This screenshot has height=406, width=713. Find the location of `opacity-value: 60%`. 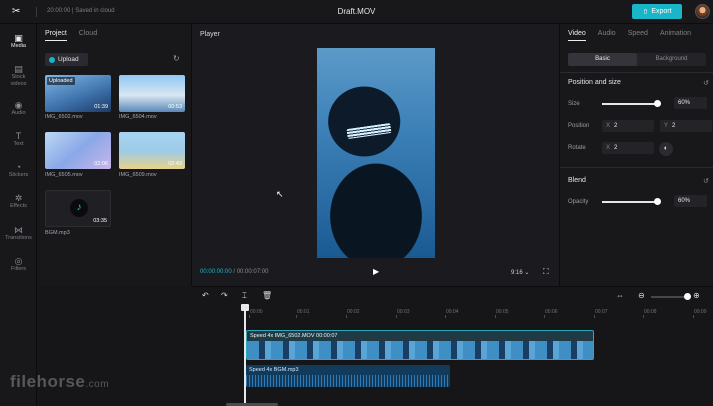

opacity-value: 60% is located at coordinates (690, 201).